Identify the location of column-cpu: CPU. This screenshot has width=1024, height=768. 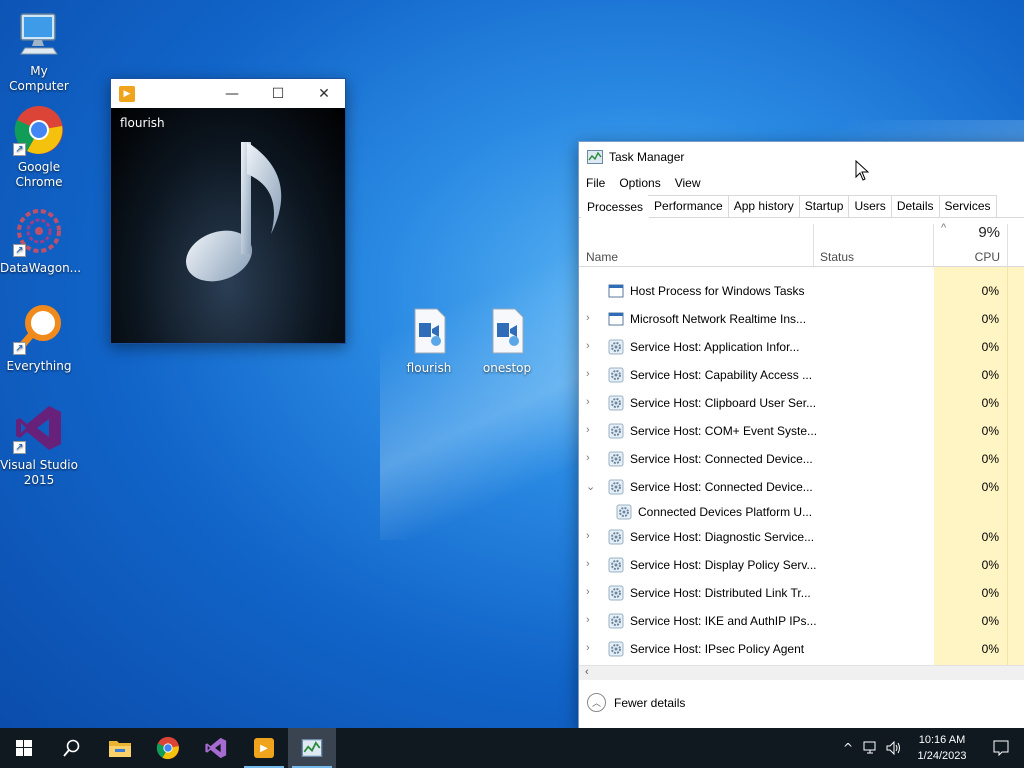
(967, 257).